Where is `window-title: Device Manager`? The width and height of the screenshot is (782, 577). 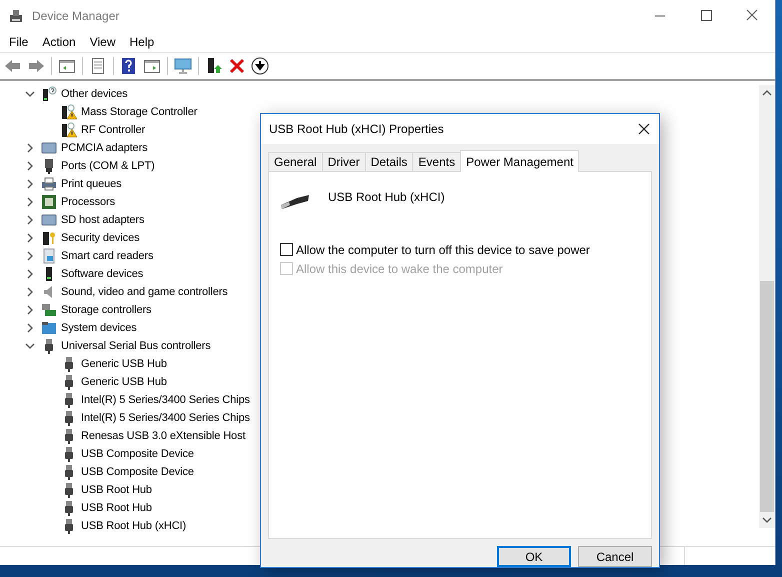
window-title: Device Manager is located at coordinates (76, 16).